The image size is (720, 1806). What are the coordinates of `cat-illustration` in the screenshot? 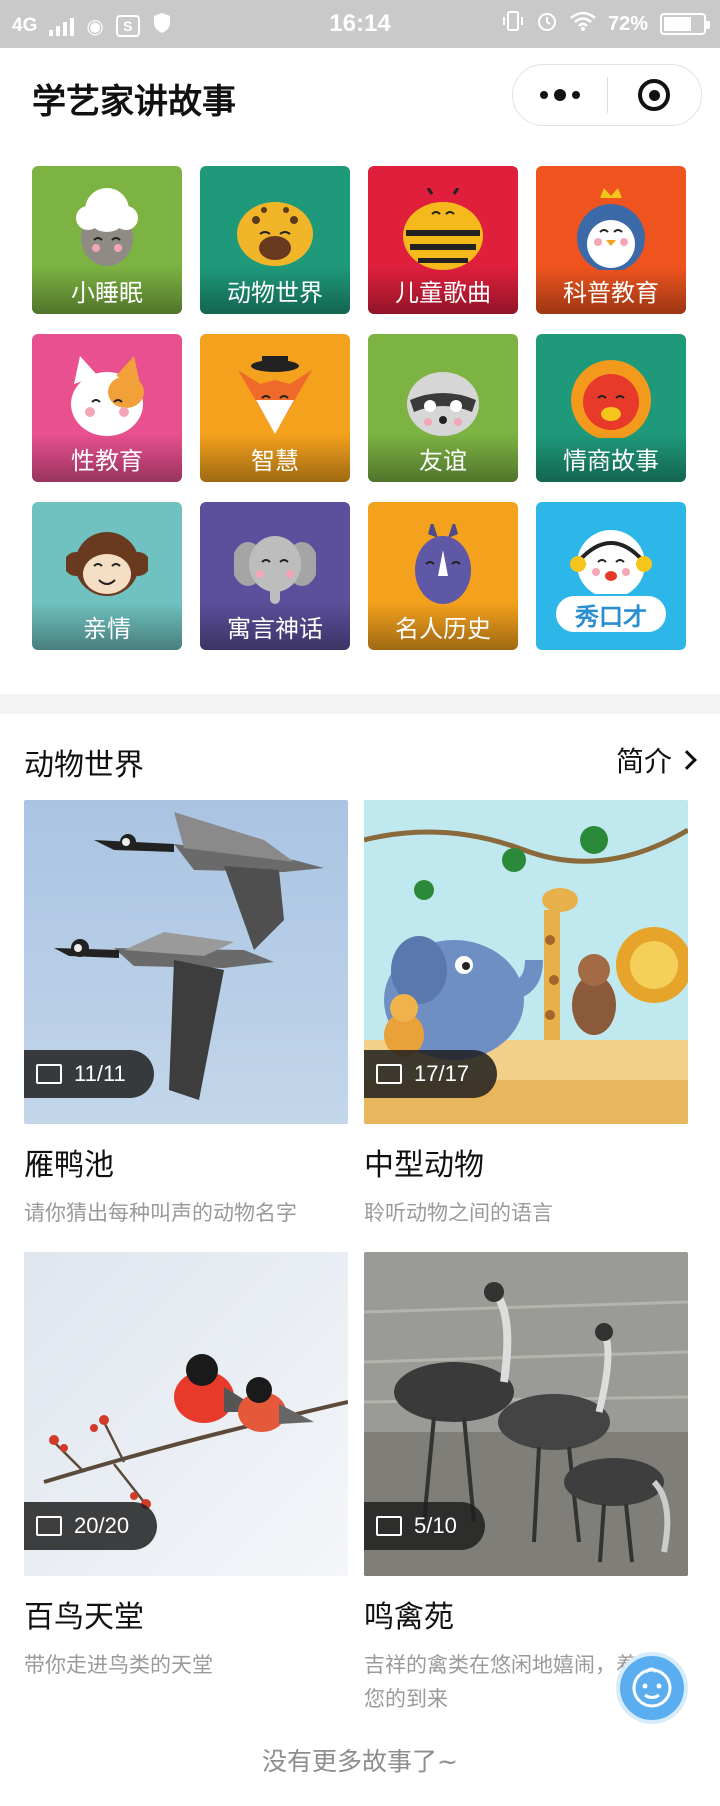 It's located at (107, 396).